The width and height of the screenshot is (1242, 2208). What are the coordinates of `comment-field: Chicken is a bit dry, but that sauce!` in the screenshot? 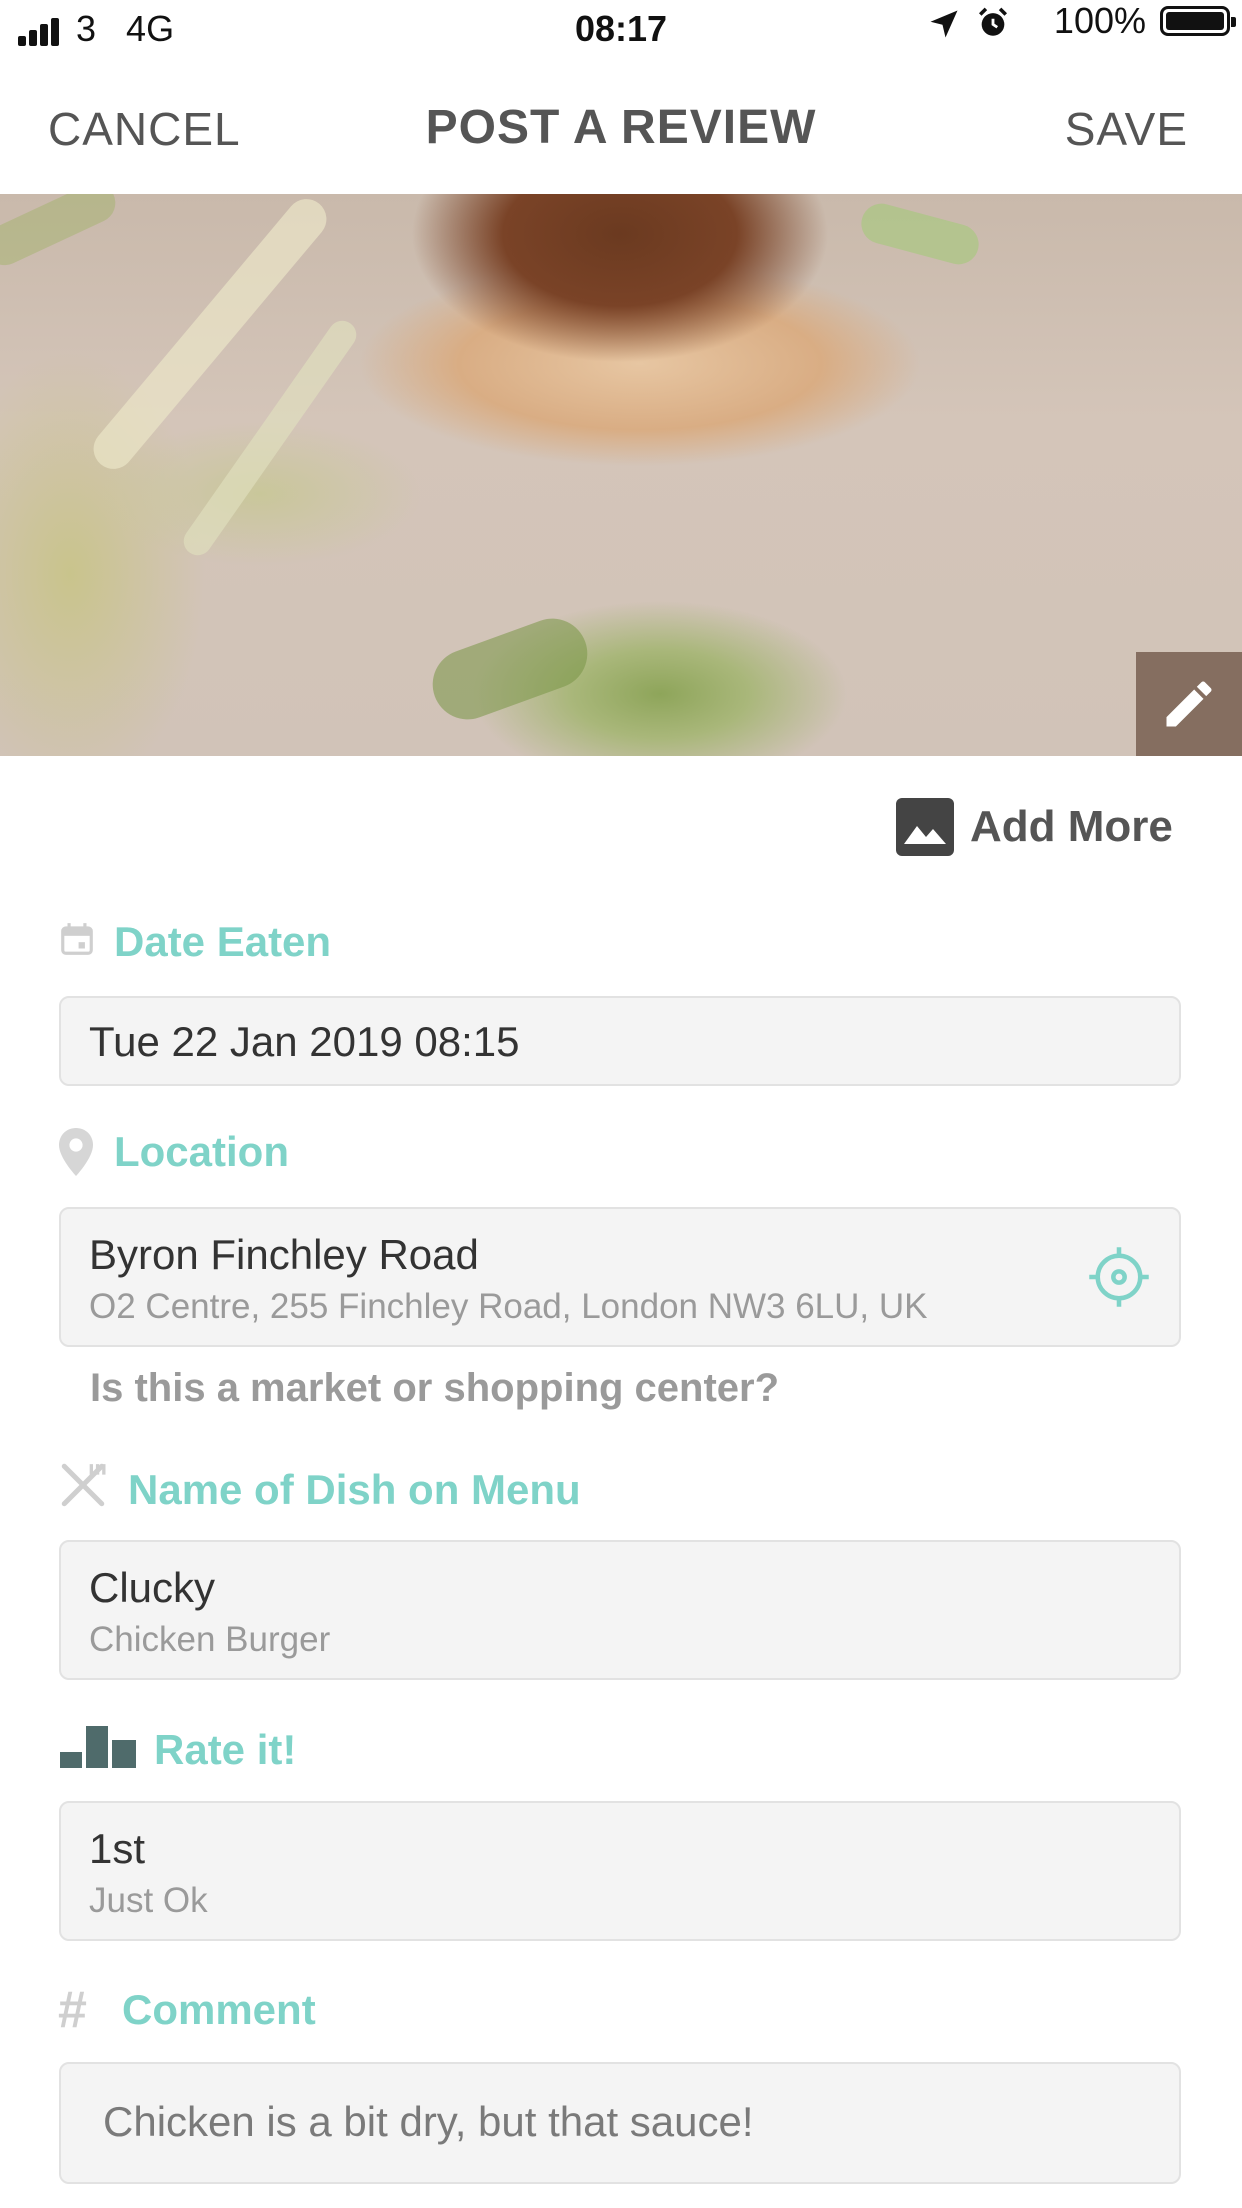 It's located at (620, 2123).